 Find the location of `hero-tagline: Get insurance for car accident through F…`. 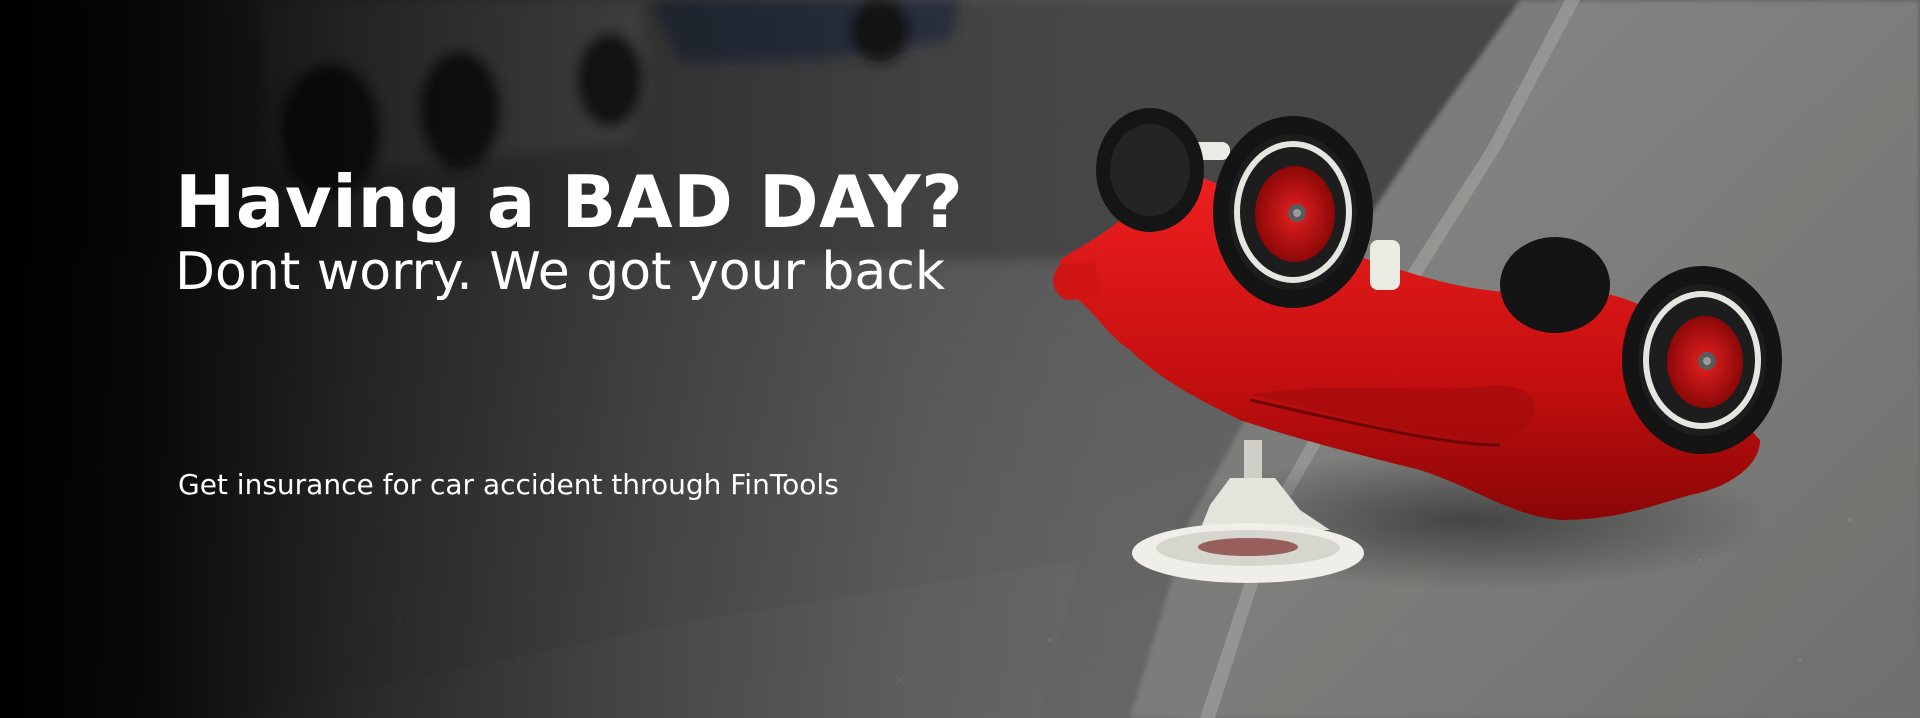

hero-tagline: Get insurance for car accident through F… is located at coordinates (508, 484).